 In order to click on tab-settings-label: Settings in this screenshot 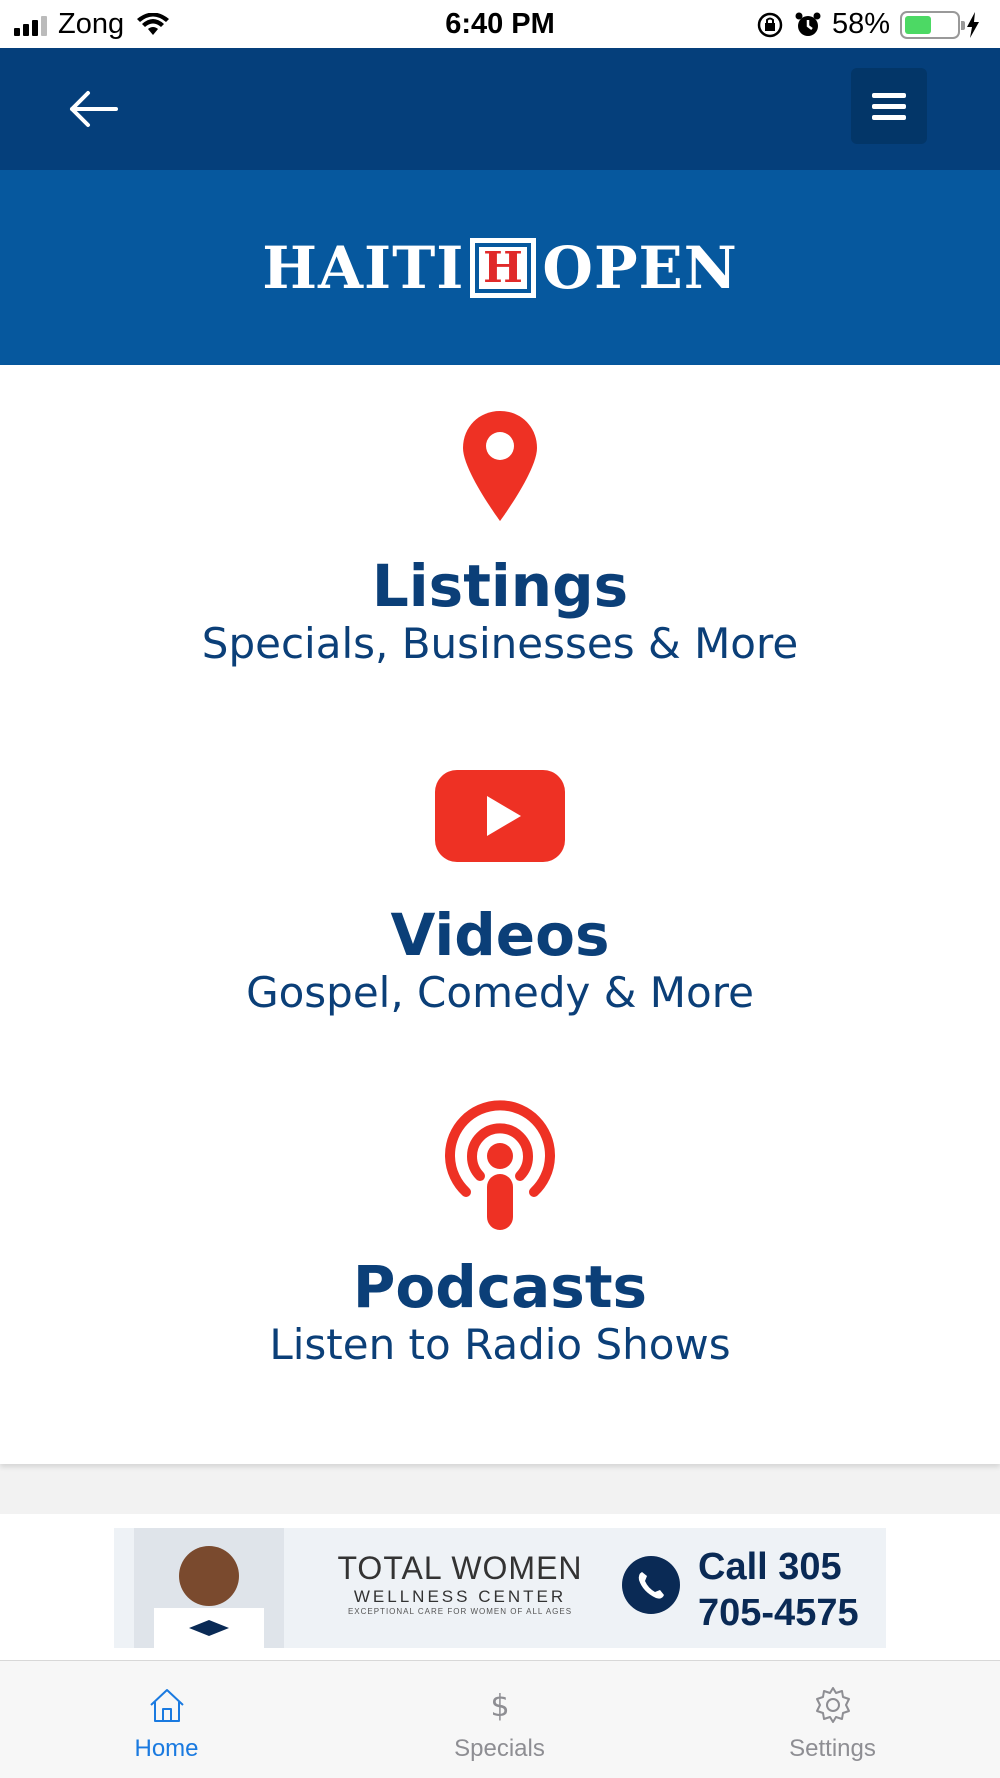, I will do `click(832, 1748)`.